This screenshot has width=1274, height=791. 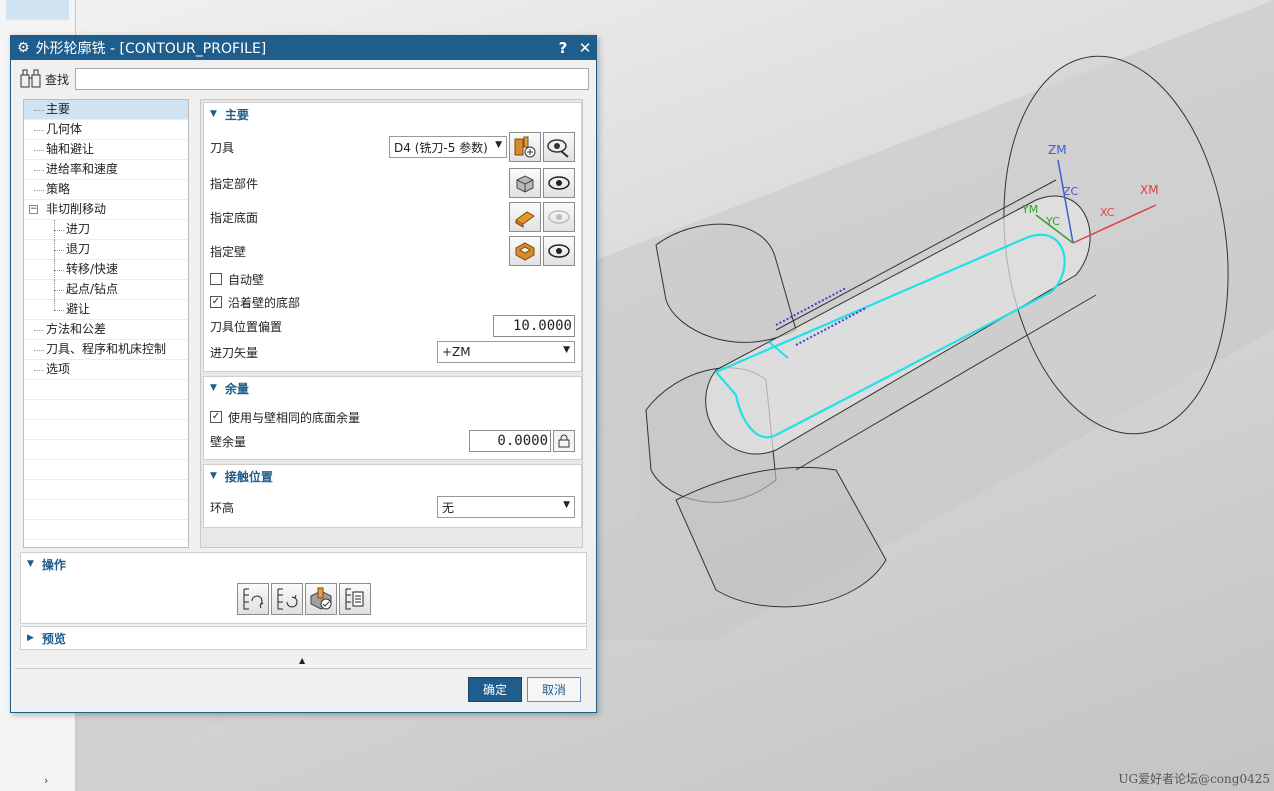 I want to click on gear-icon: ⚙, so click(x=23, y=48).